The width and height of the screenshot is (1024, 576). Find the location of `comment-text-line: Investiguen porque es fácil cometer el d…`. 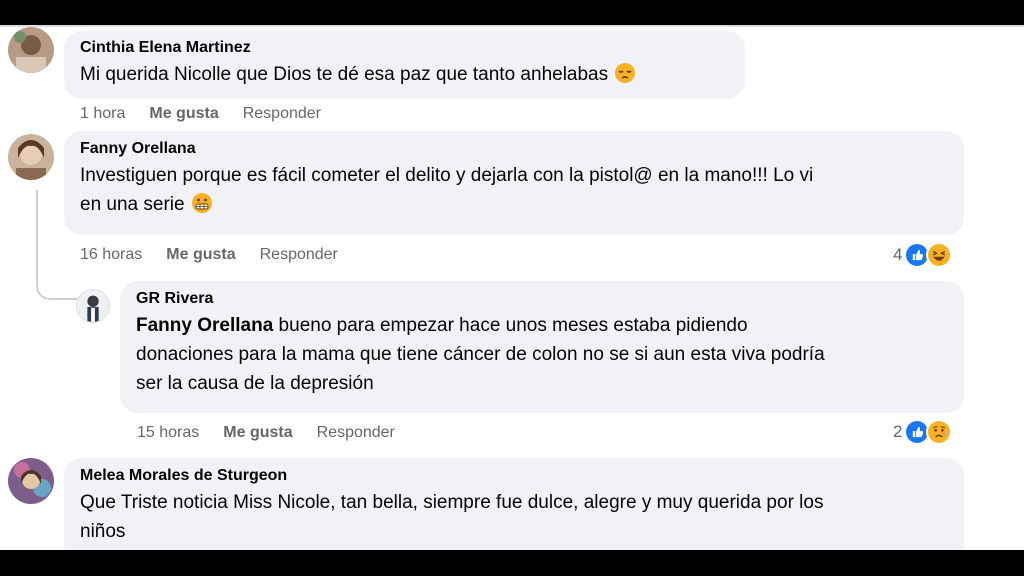

comment-text-line: Investiguen porque es fácil cometer el d… is located at coordinates (447, 175).